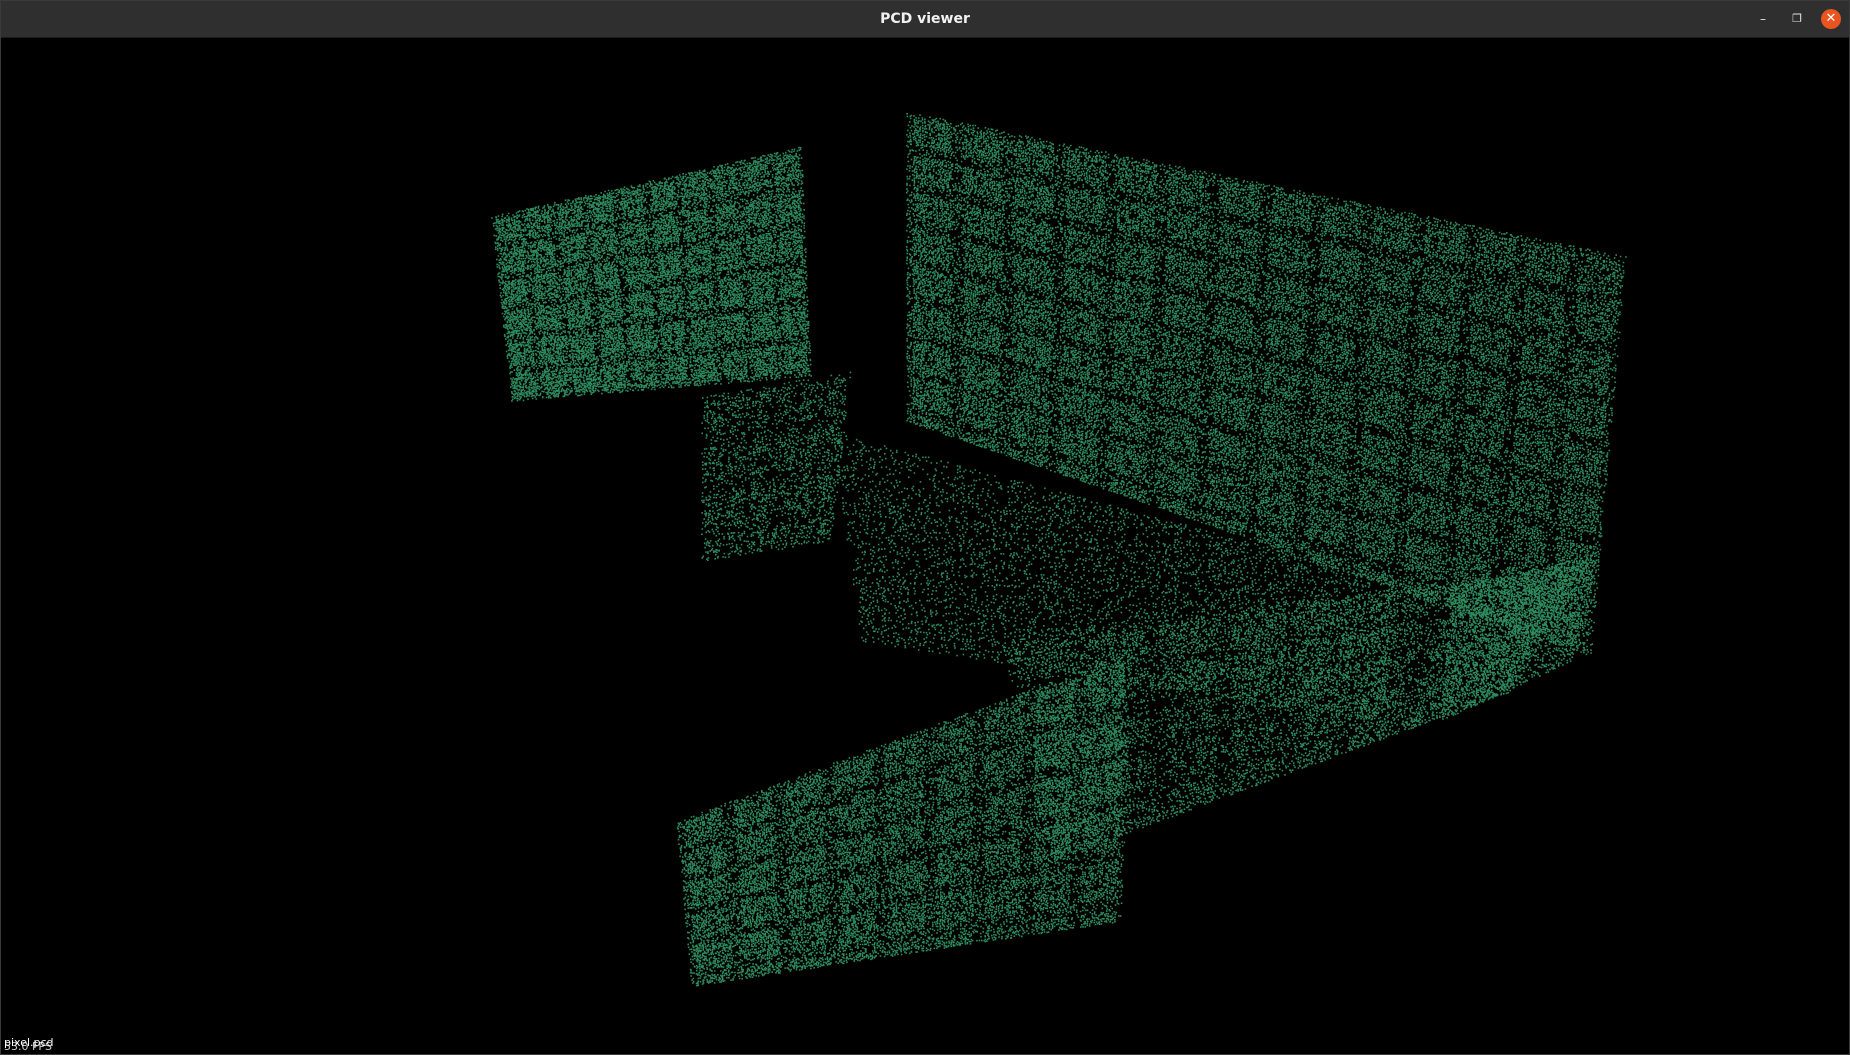 This screenshot has height=1055, width=1850. I want to click on window-title: PCD viewer, so click(925, 19).